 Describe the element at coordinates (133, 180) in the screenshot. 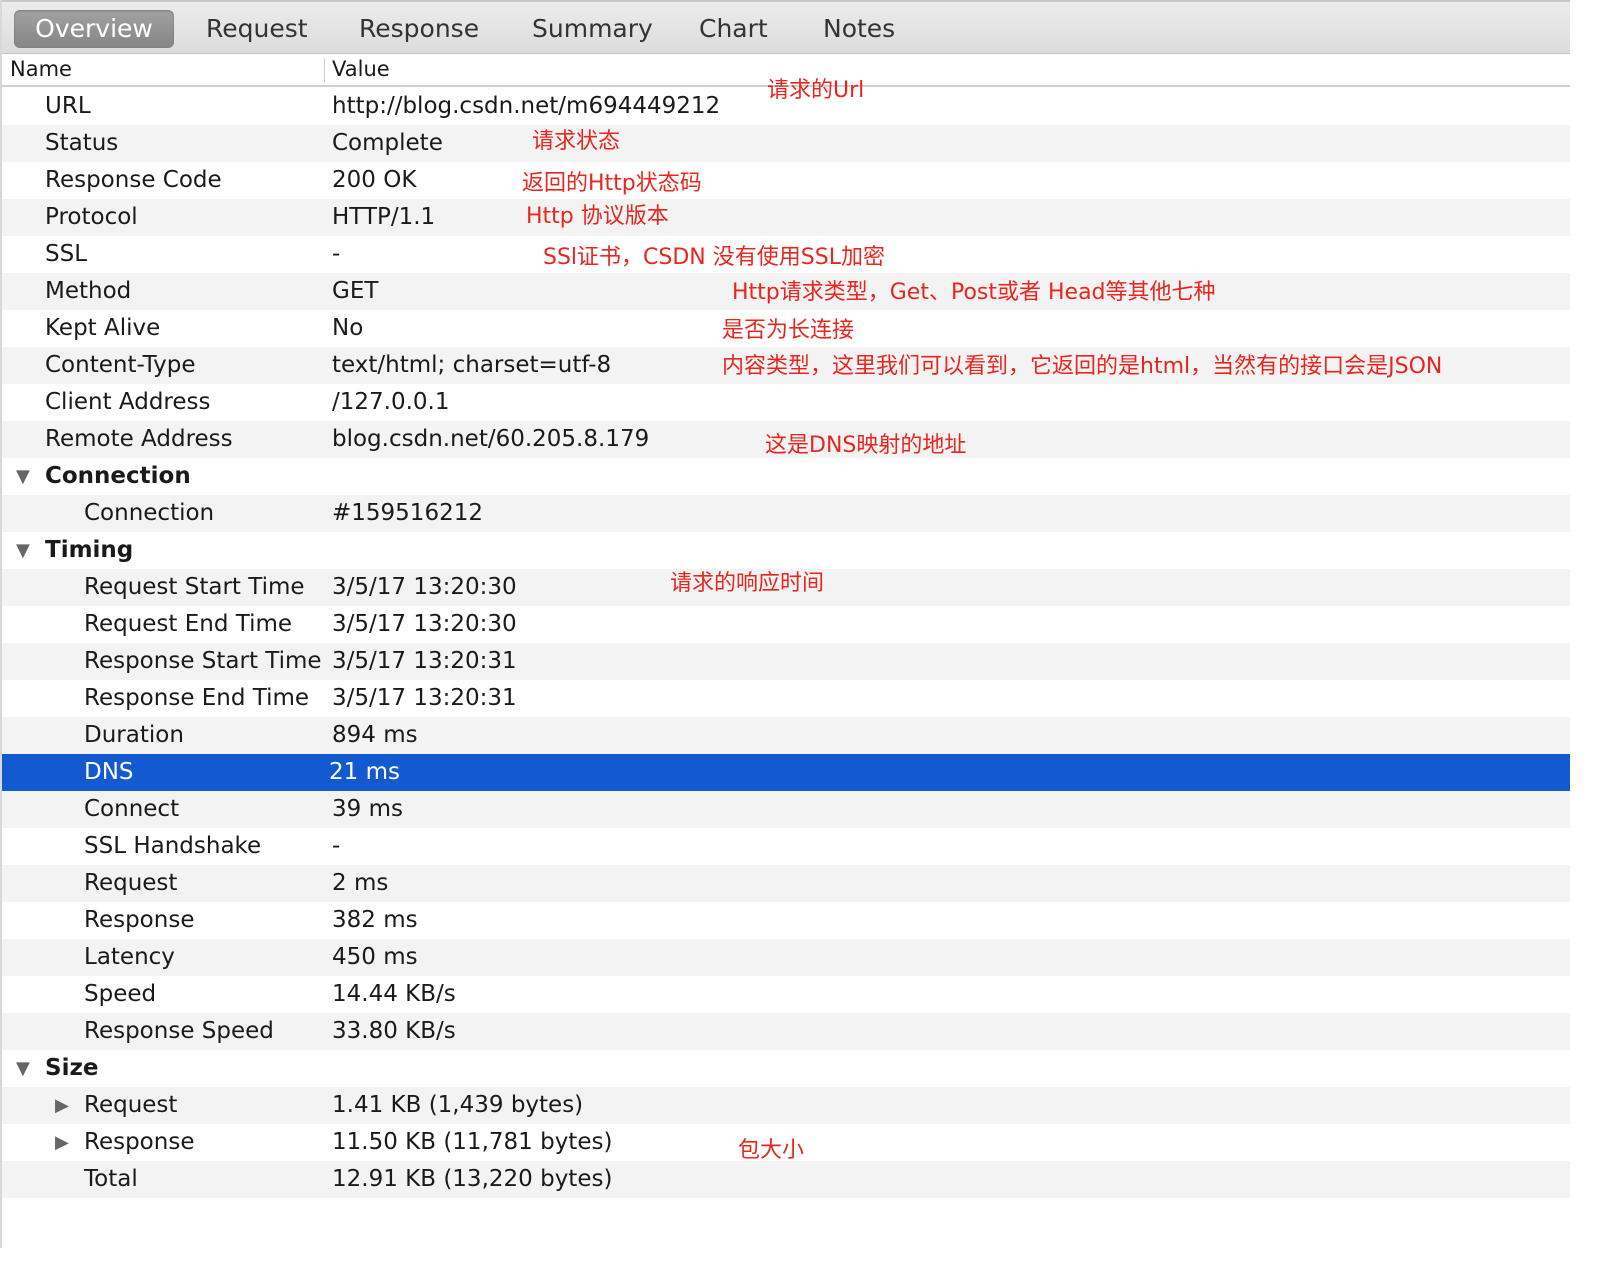

I see `row-name: Response Code` at that location.